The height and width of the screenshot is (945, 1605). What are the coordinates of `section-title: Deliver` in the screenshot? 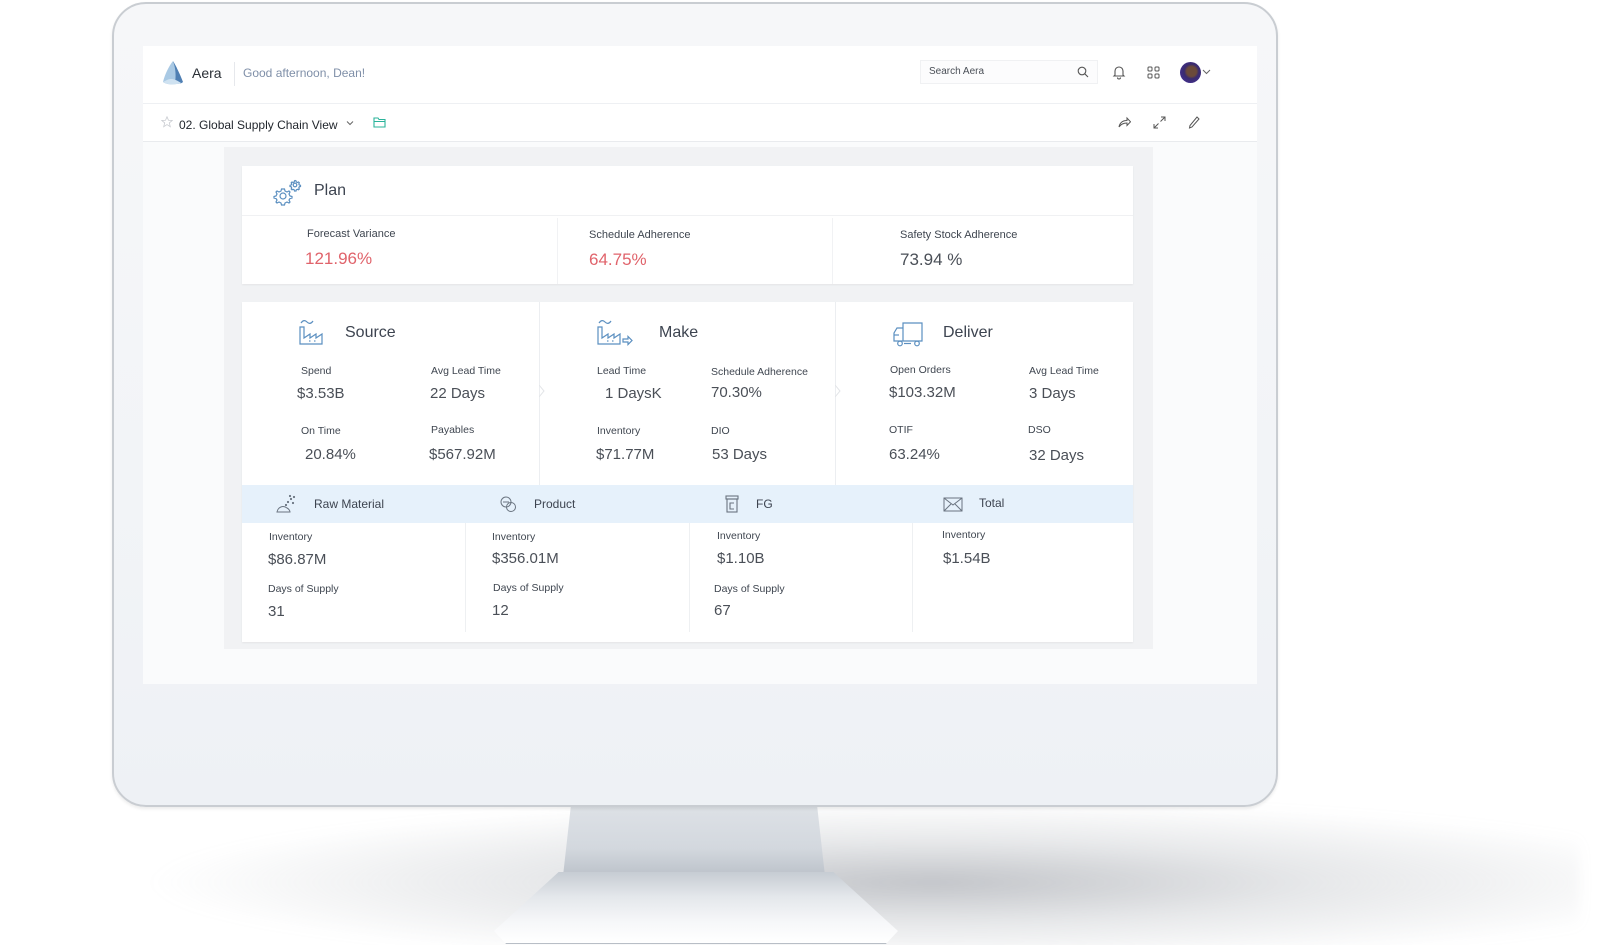 It's located at (968, 332).